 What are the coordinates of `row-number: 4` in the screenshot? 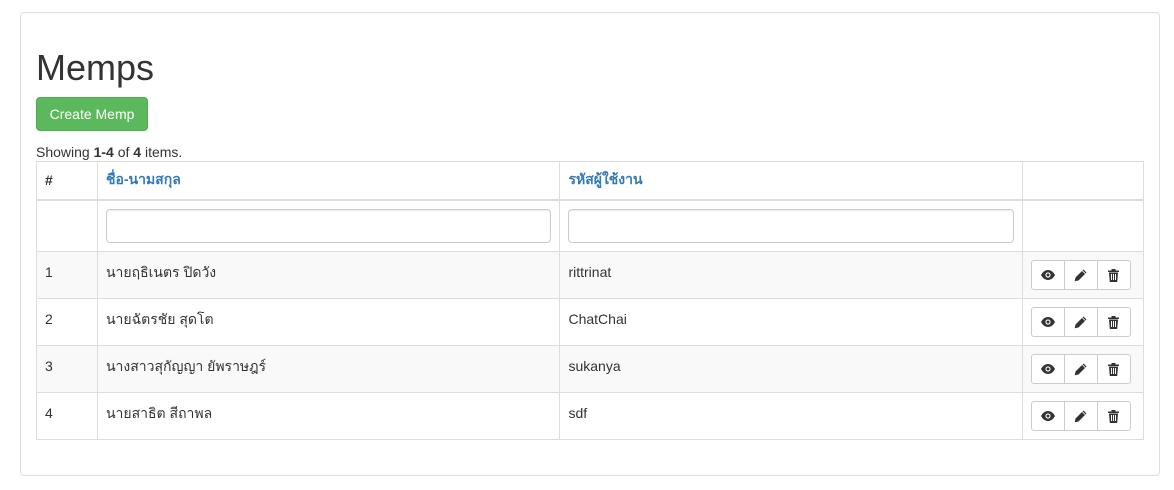 It's located at (67, 416).